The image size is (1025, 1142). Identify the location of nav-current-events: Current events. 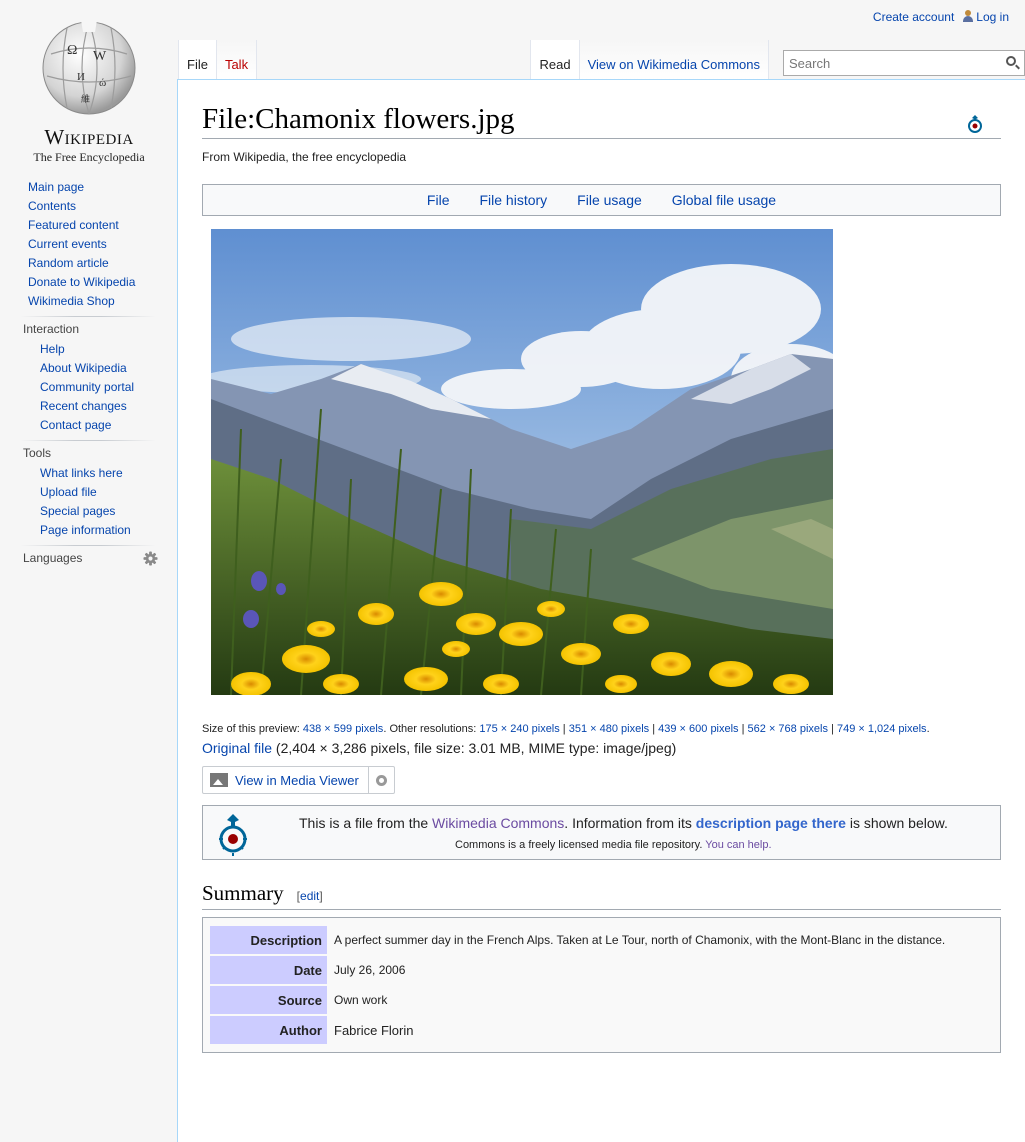
(67, 244).